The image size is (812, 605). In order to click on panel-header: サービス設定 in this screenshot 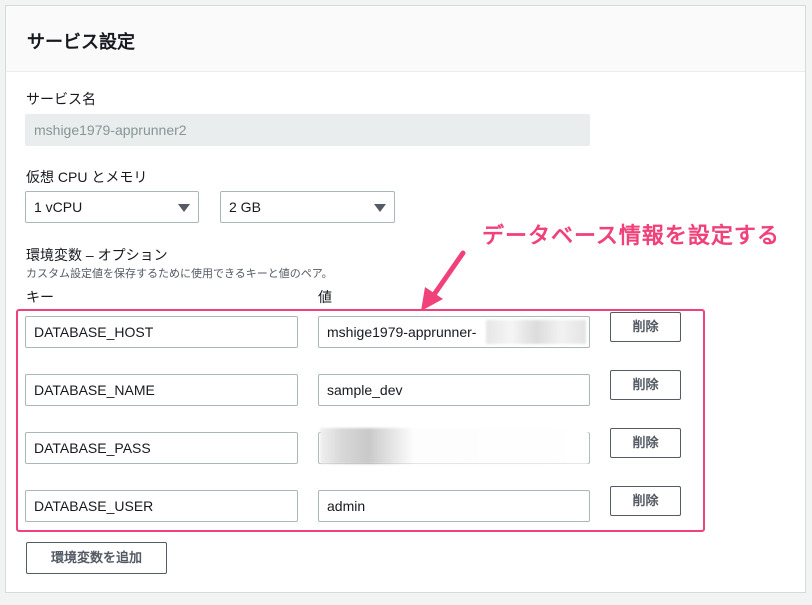, I will do `click(405, 39)`.